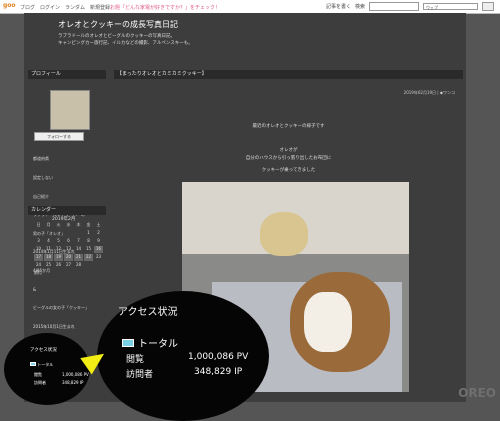 This screenshot has width=500, height=421. What do you see at coordinates (78, 241) in the screenshot?
I see `calendar-day: 7` at bounding box center [78, 241].